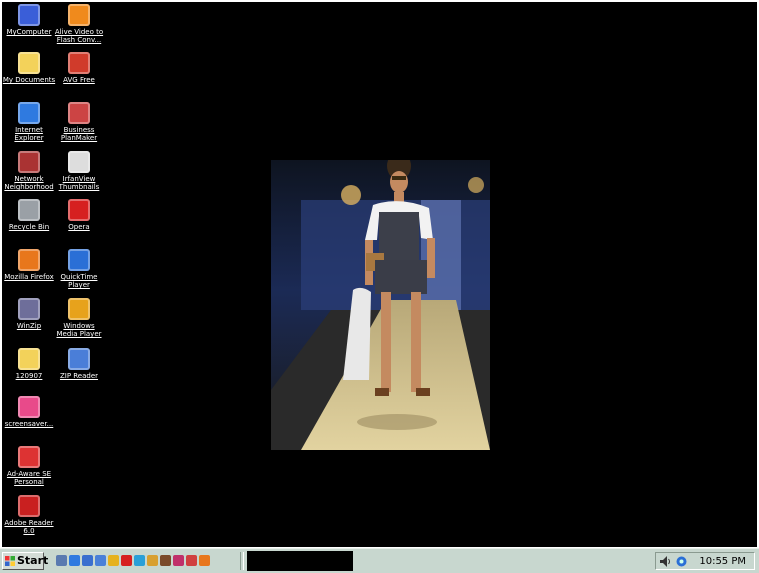 The height and width of the screenshot is (573, 759). What do you see at coordinates (666, 561) in the screenshot?
I see `volume-icon` at bounding box center [666, 561].